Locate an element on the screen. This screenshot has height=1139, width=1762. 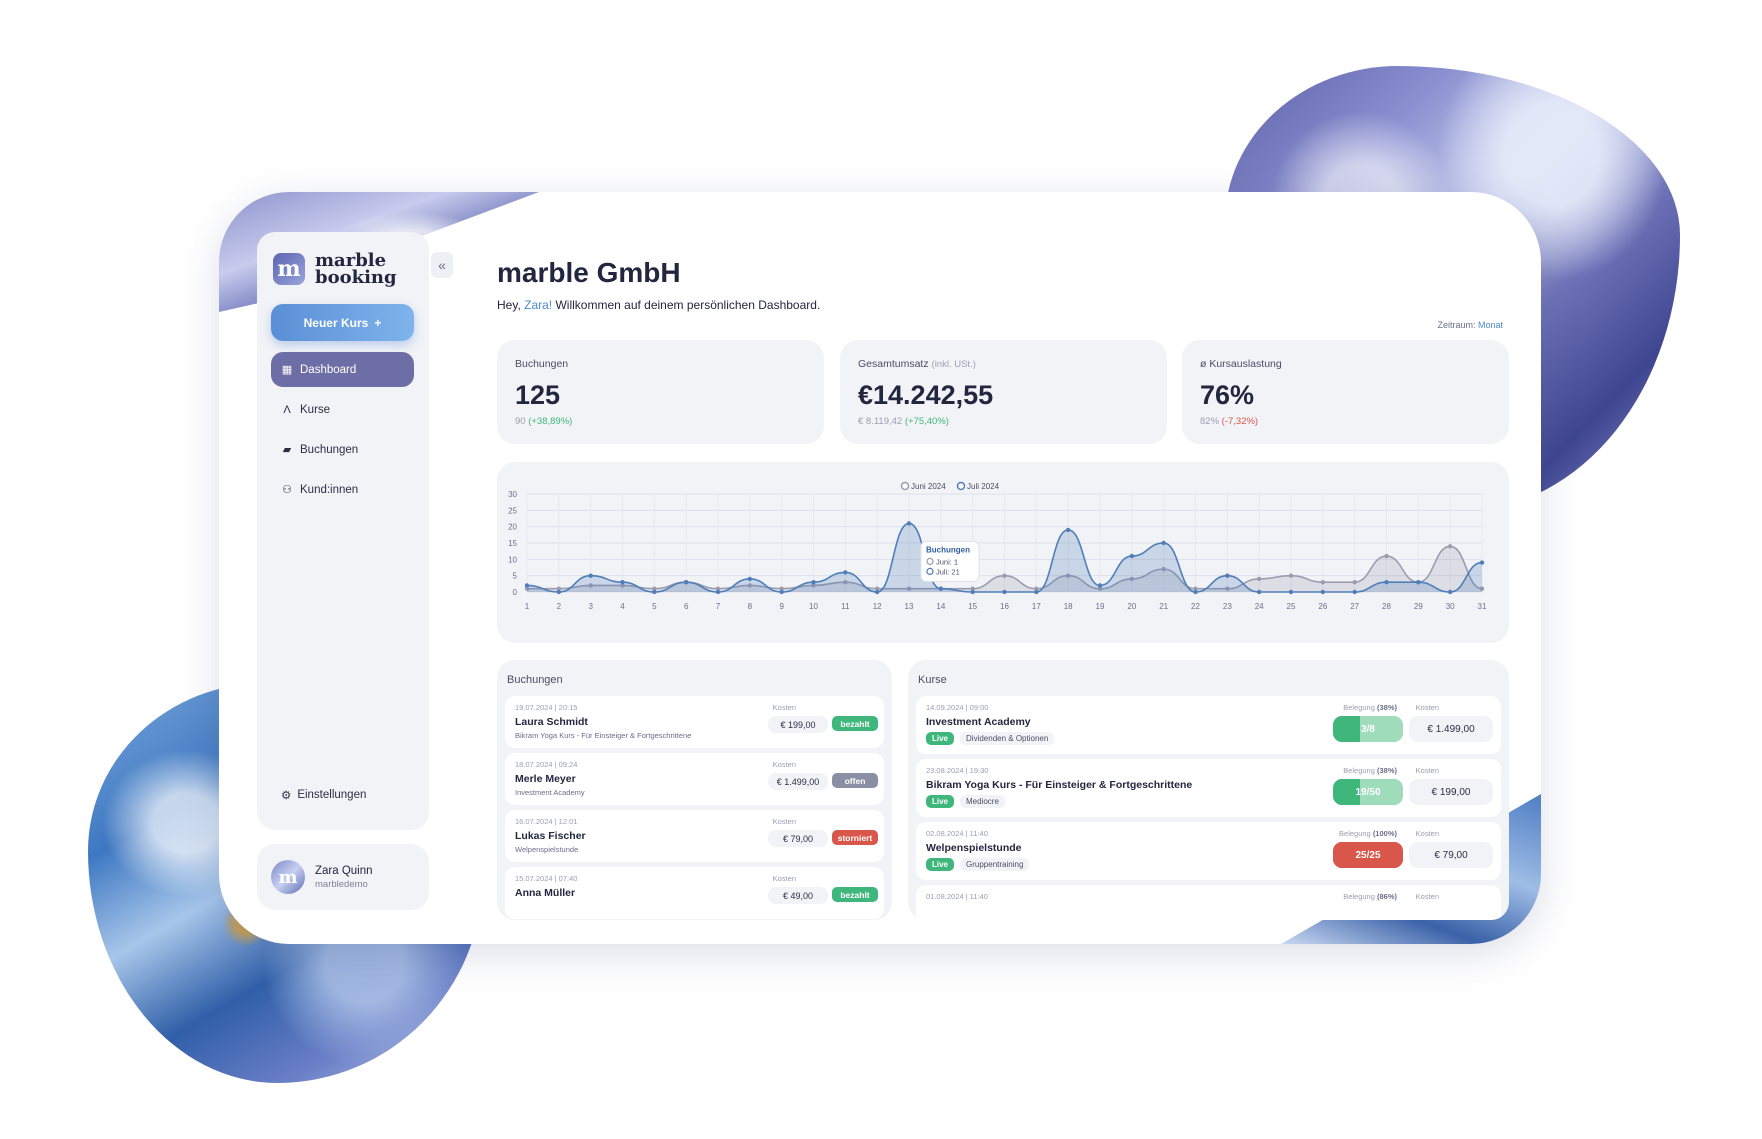
folder-icon: ▰ is located at coordinates (287, 450).